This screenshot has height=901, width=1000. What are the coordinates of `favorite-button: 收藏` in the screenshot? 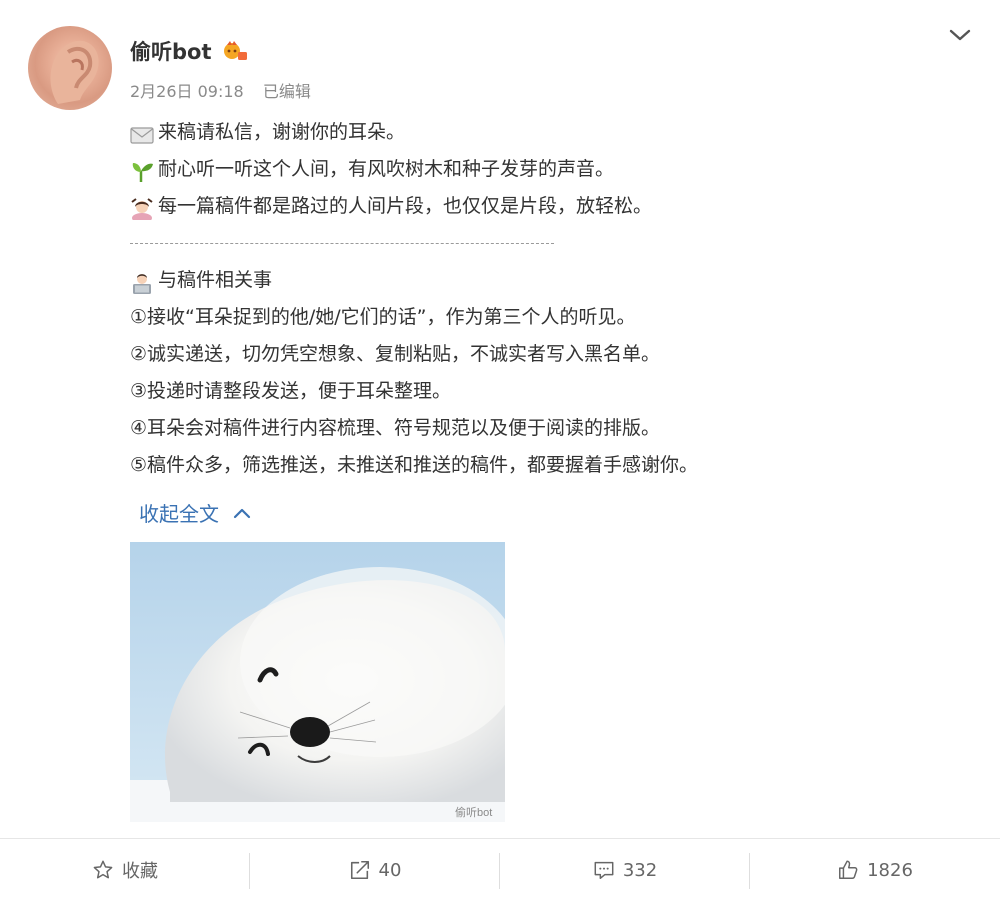 It's located at (125, 870).